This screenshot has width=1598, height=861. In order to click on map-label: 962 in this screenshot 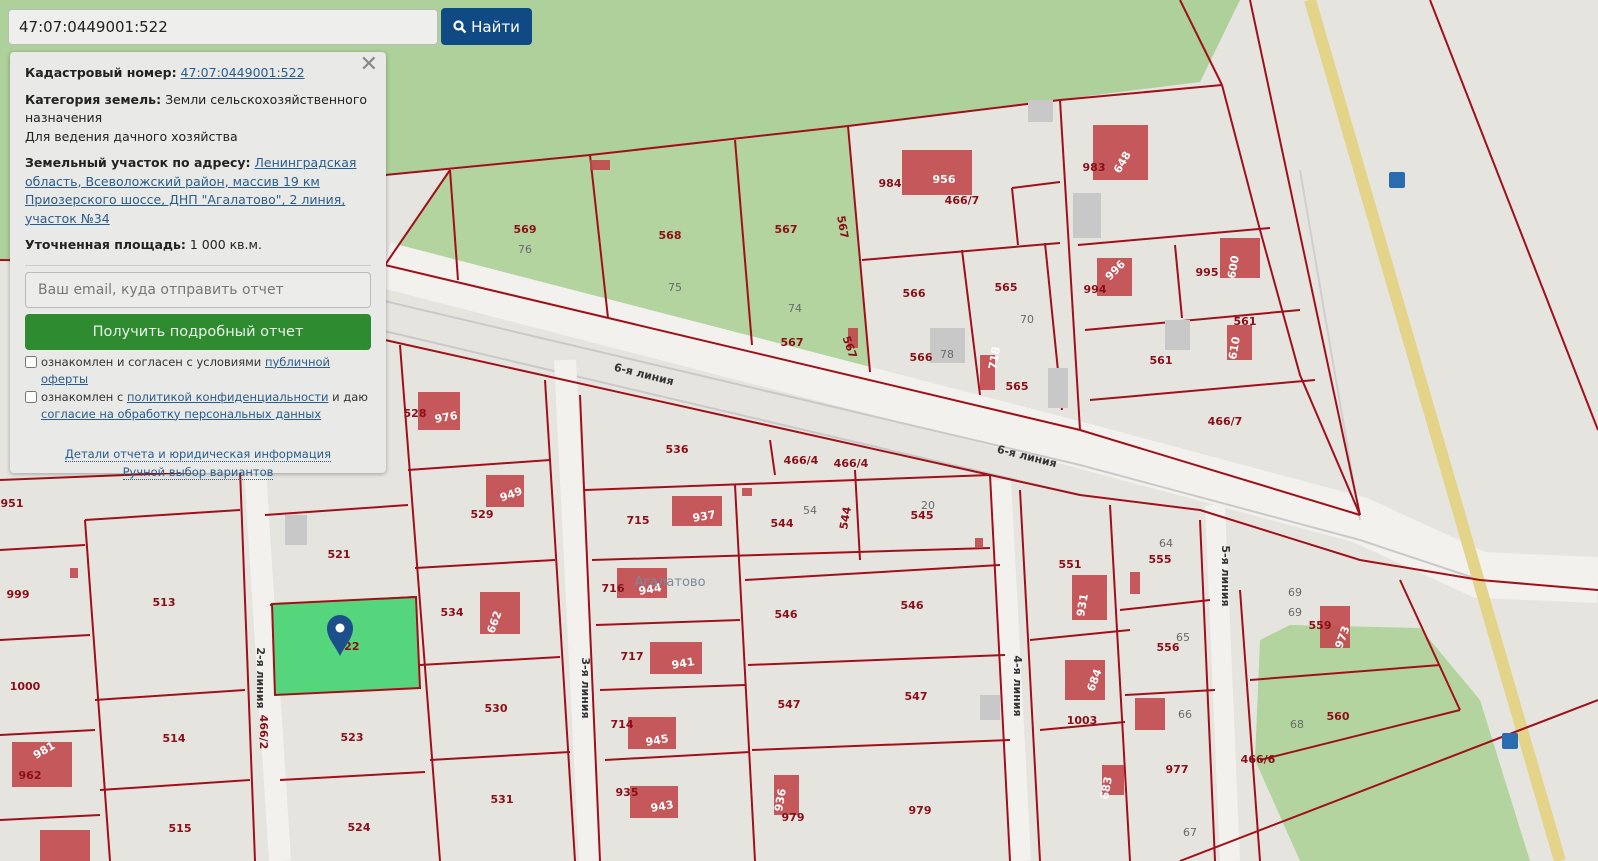, I will do `click(30, 775)`.